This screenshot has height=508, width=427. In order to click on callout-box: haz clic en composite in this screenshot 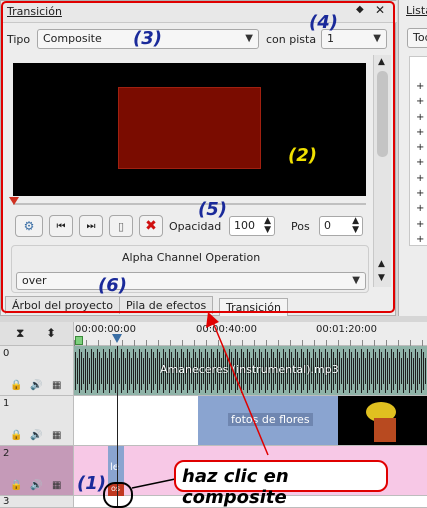, I will do `click(281, 484)`.